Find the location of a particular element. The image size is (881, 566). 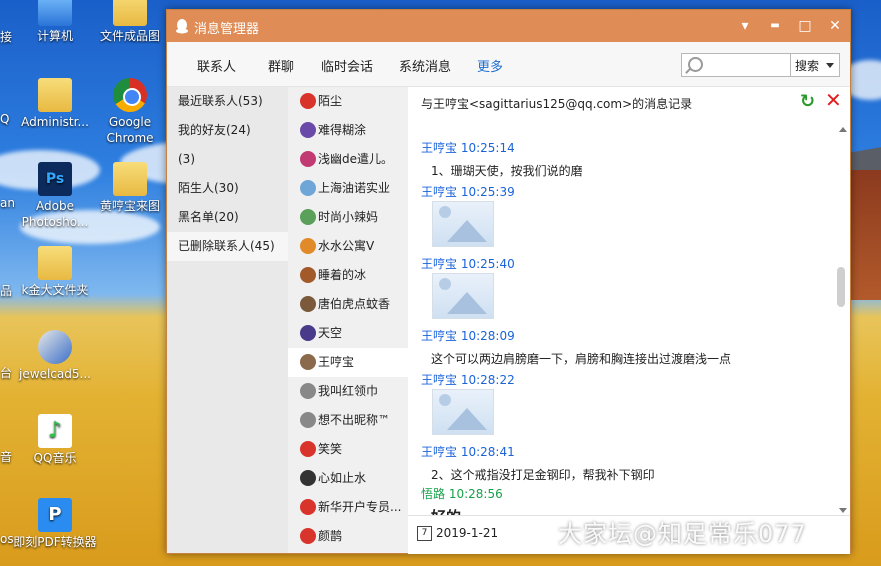

contact-item-selected: 王哼宝 is located at coordinates (348, 362).